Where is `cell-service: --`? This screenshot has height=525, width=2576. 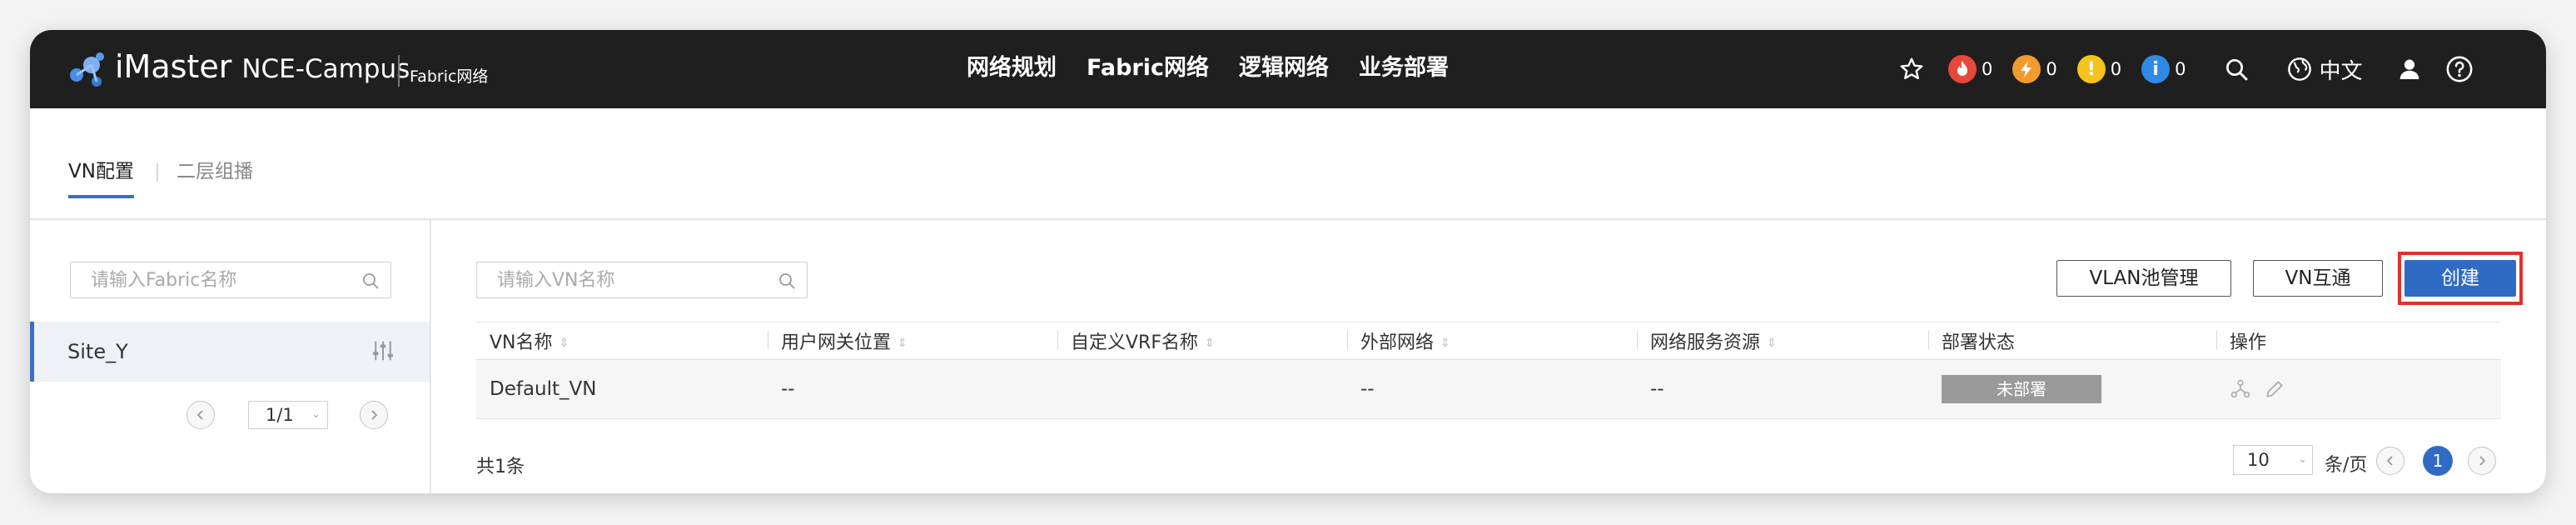
cell-service: -- is located at coordinates (1782, 389).